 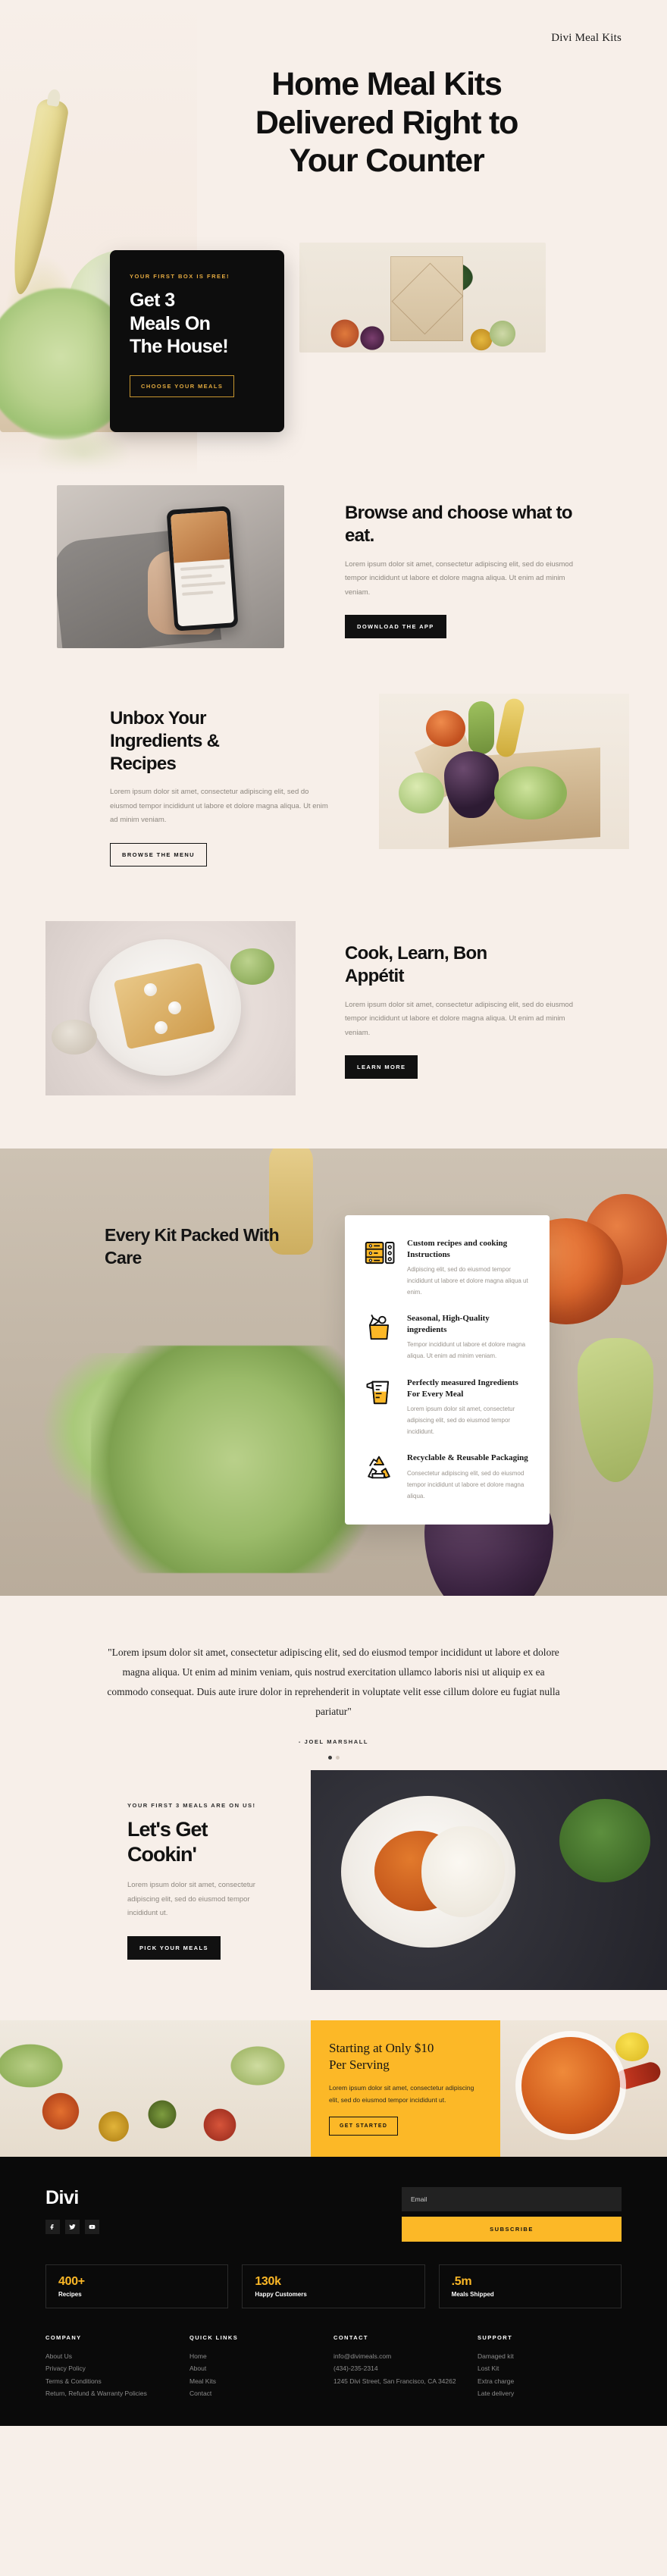 I want to click on list-item: info@divimeals.com, so click(x=406, y=2356).